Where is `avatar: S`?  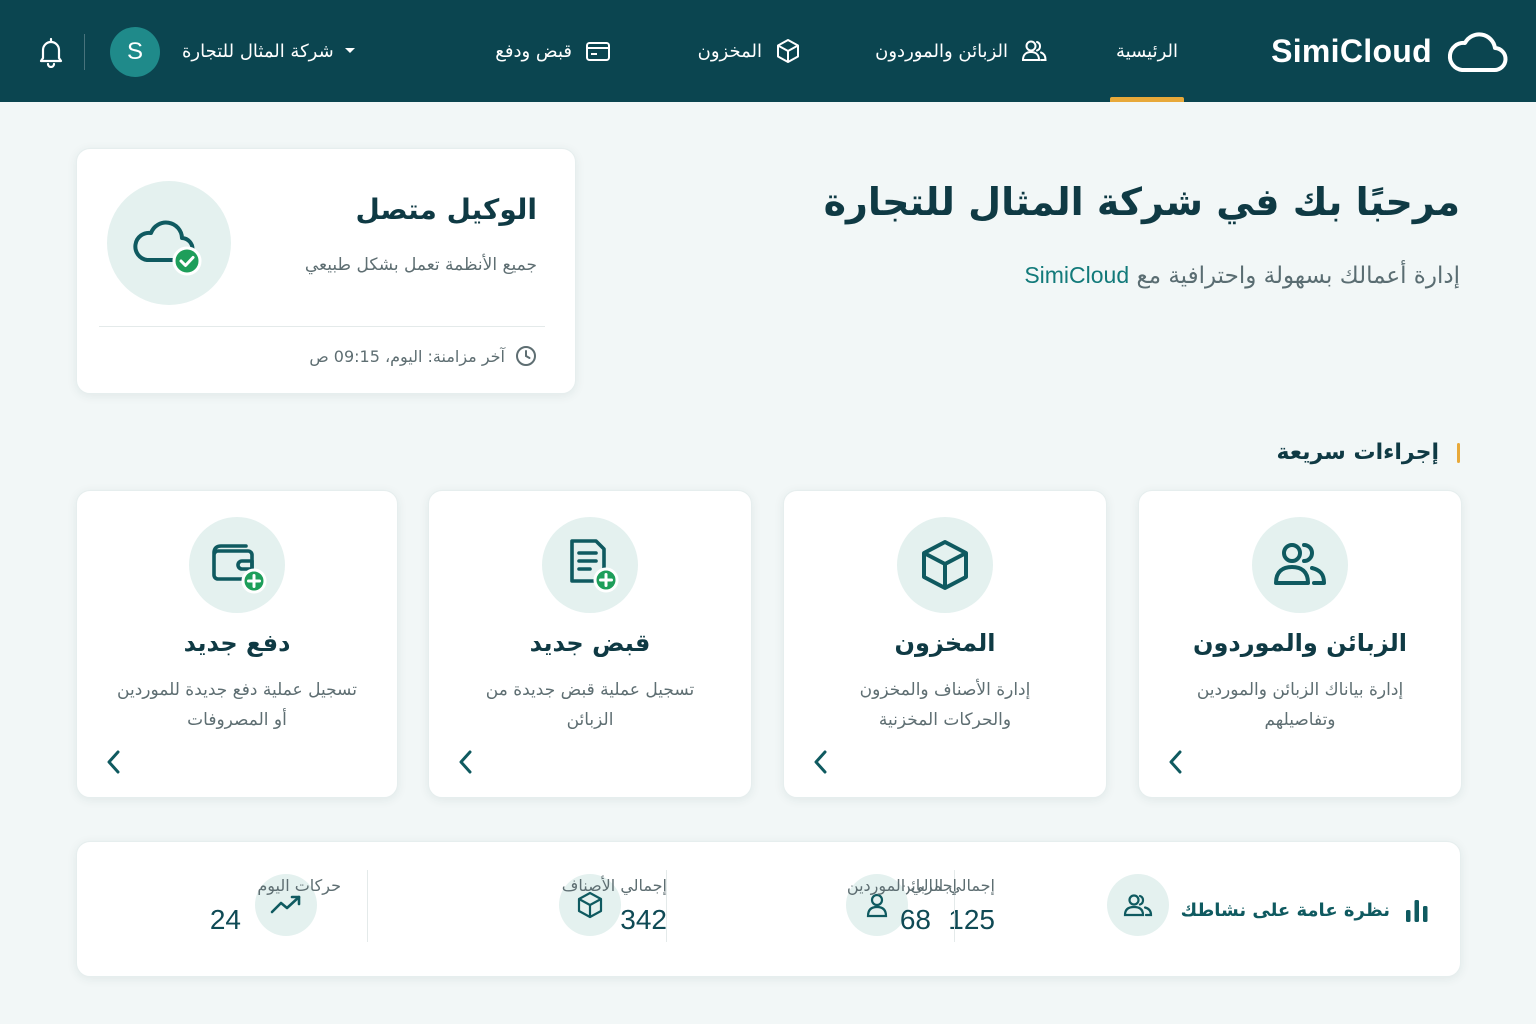 avatar: S is located at coordinates (135, 52).